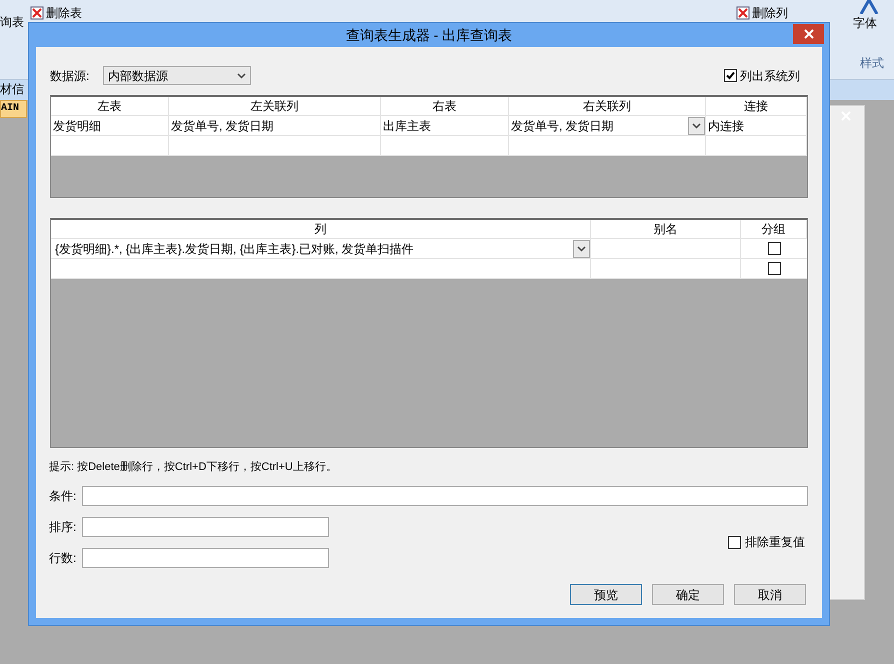 The image size is (894, 664). Describe the element at coordinates (770, 594) in the screenshot. I see `dialog-button: 取消` at that location.